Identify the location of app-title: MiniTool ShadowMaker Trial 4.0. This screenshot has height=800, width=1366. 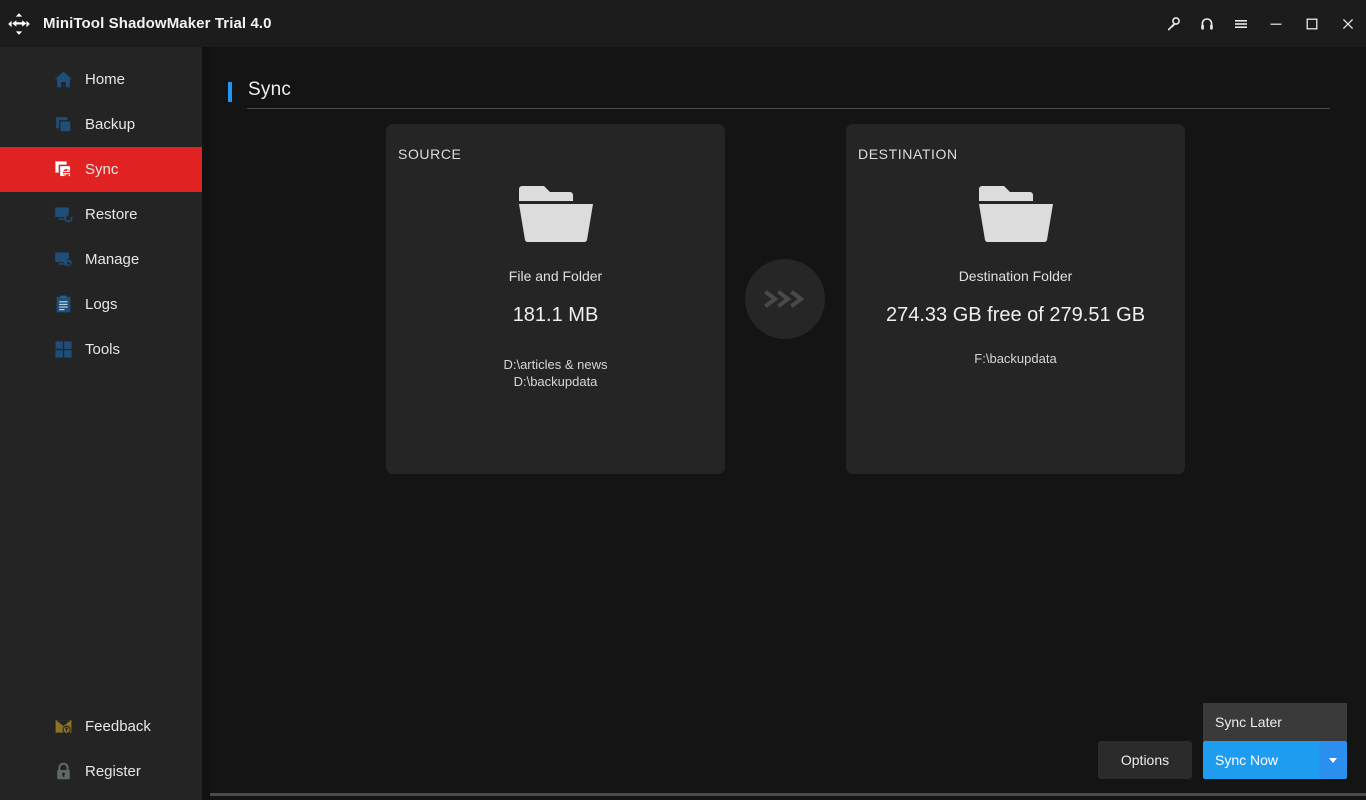
(157, 23).